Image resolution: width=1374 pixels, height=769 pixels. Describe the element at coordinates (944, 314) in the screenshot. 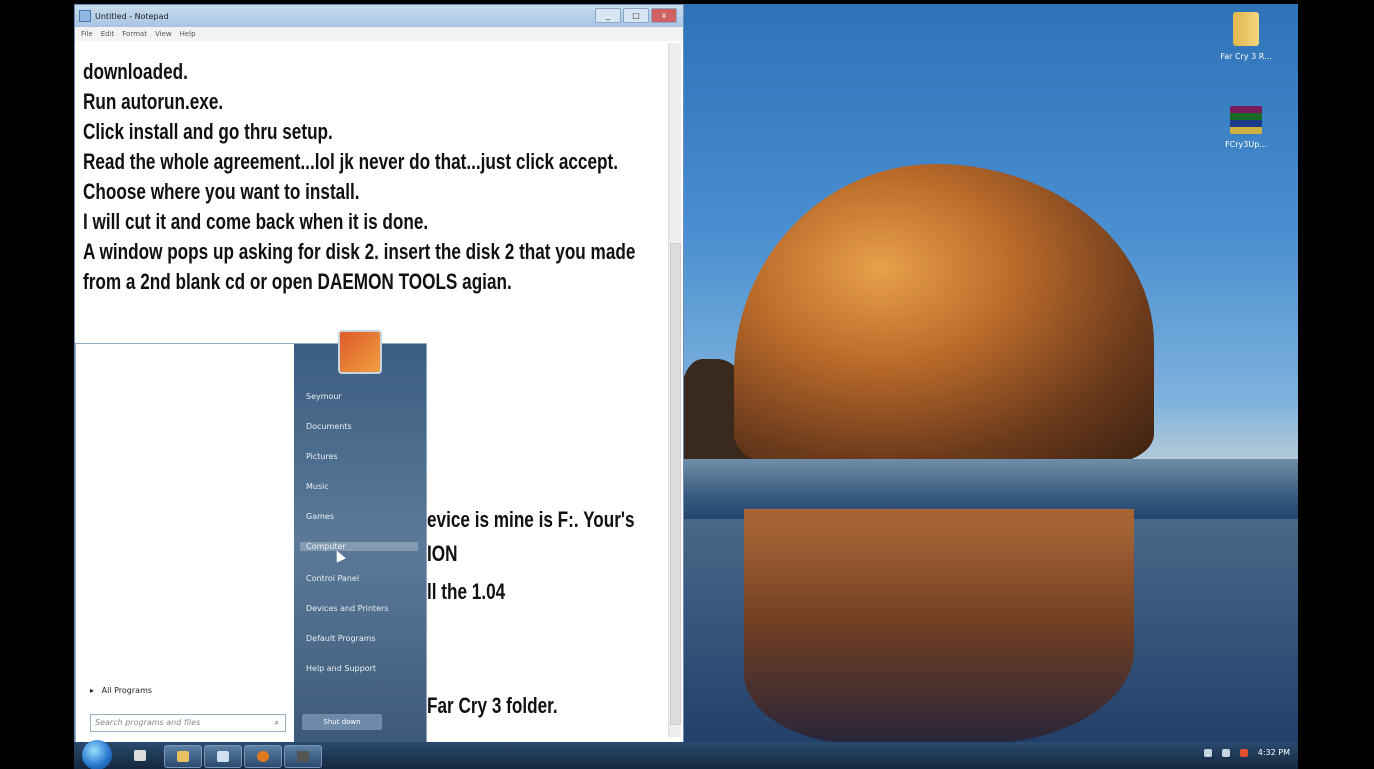

I see `haystack-rock` at that location.